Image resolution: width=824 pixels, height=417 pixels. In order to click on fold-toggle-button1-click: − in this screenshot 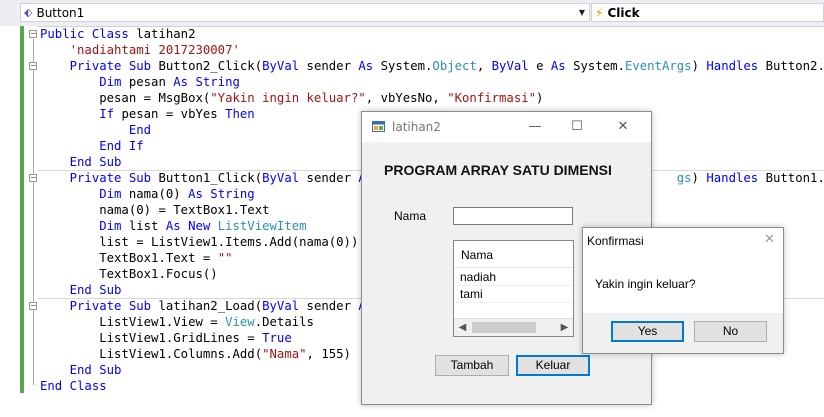, I will do `click(33, 178)`.